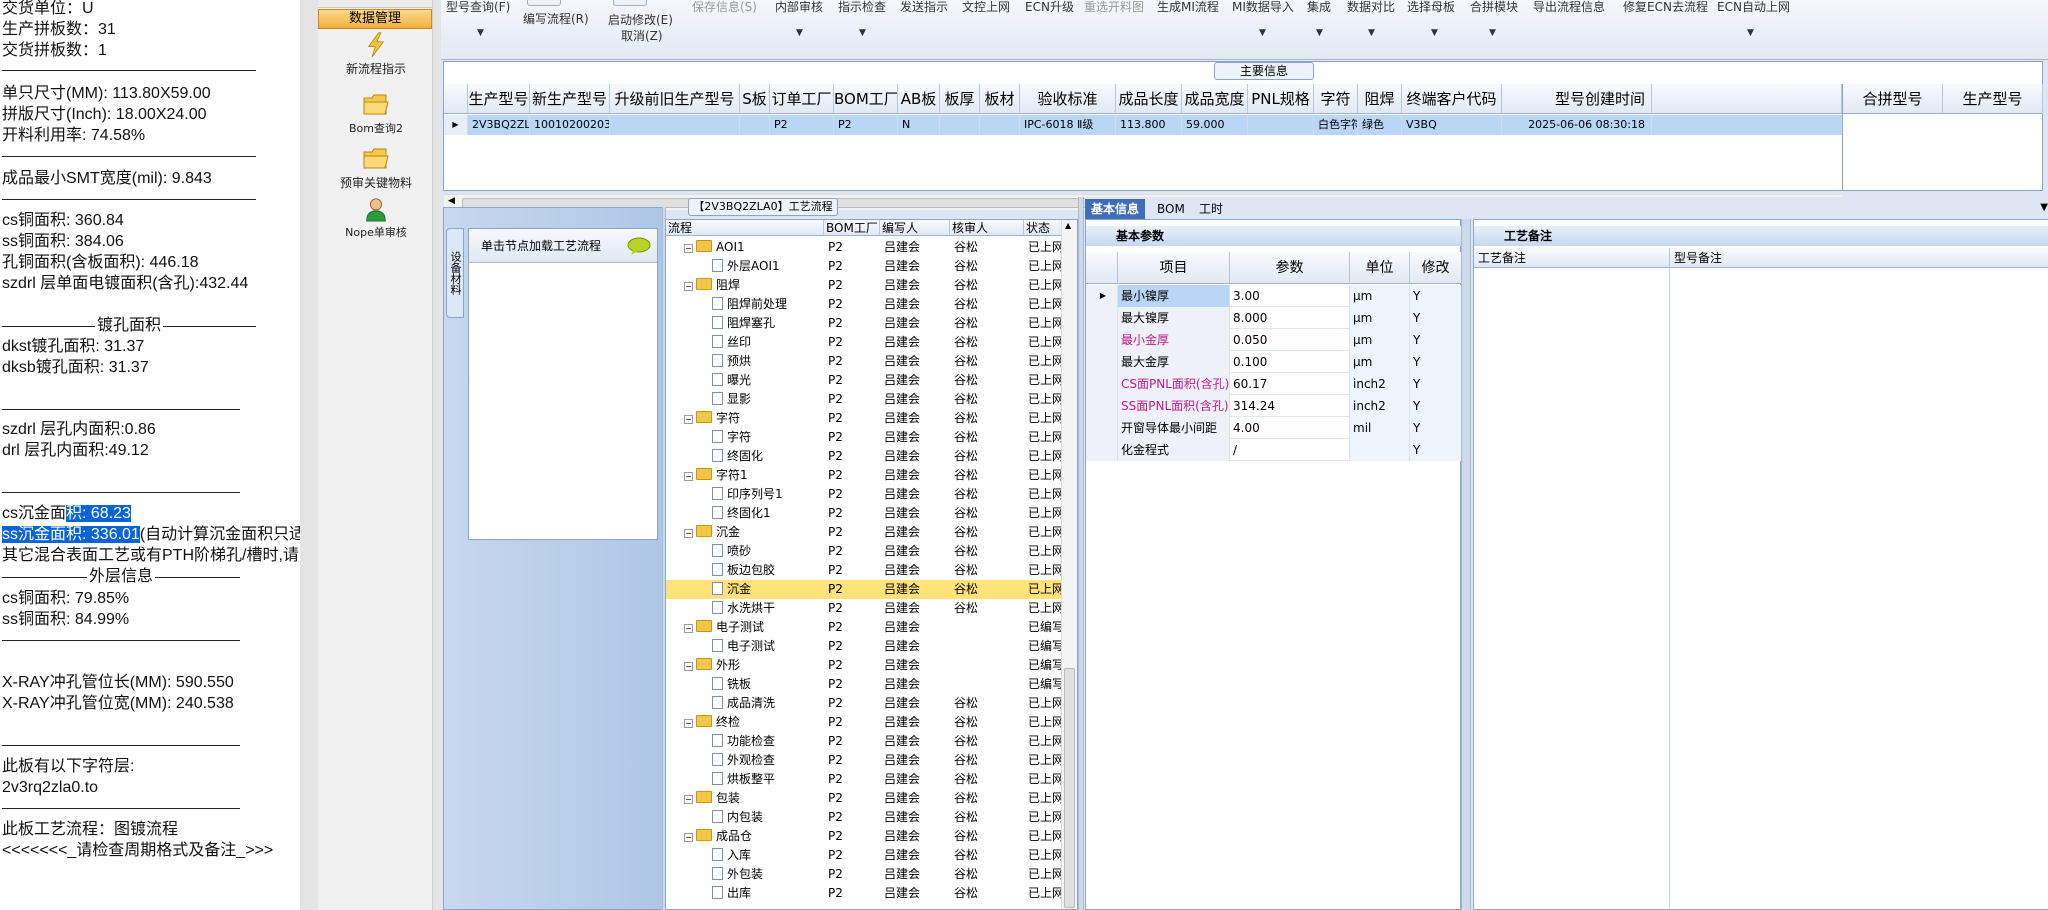 The image size is (2048, 910). I want to click on toolbar-doc-online: 文控上网, so click(986, 7).